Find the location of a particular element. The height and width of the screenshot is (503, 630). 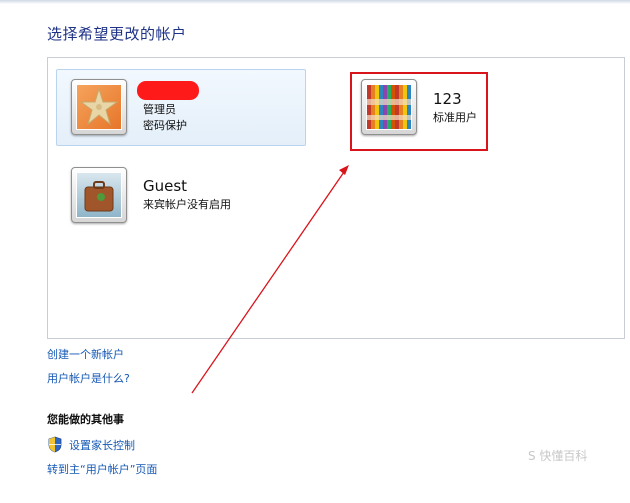

annotation-arrow is located at coordinates (270, 279).